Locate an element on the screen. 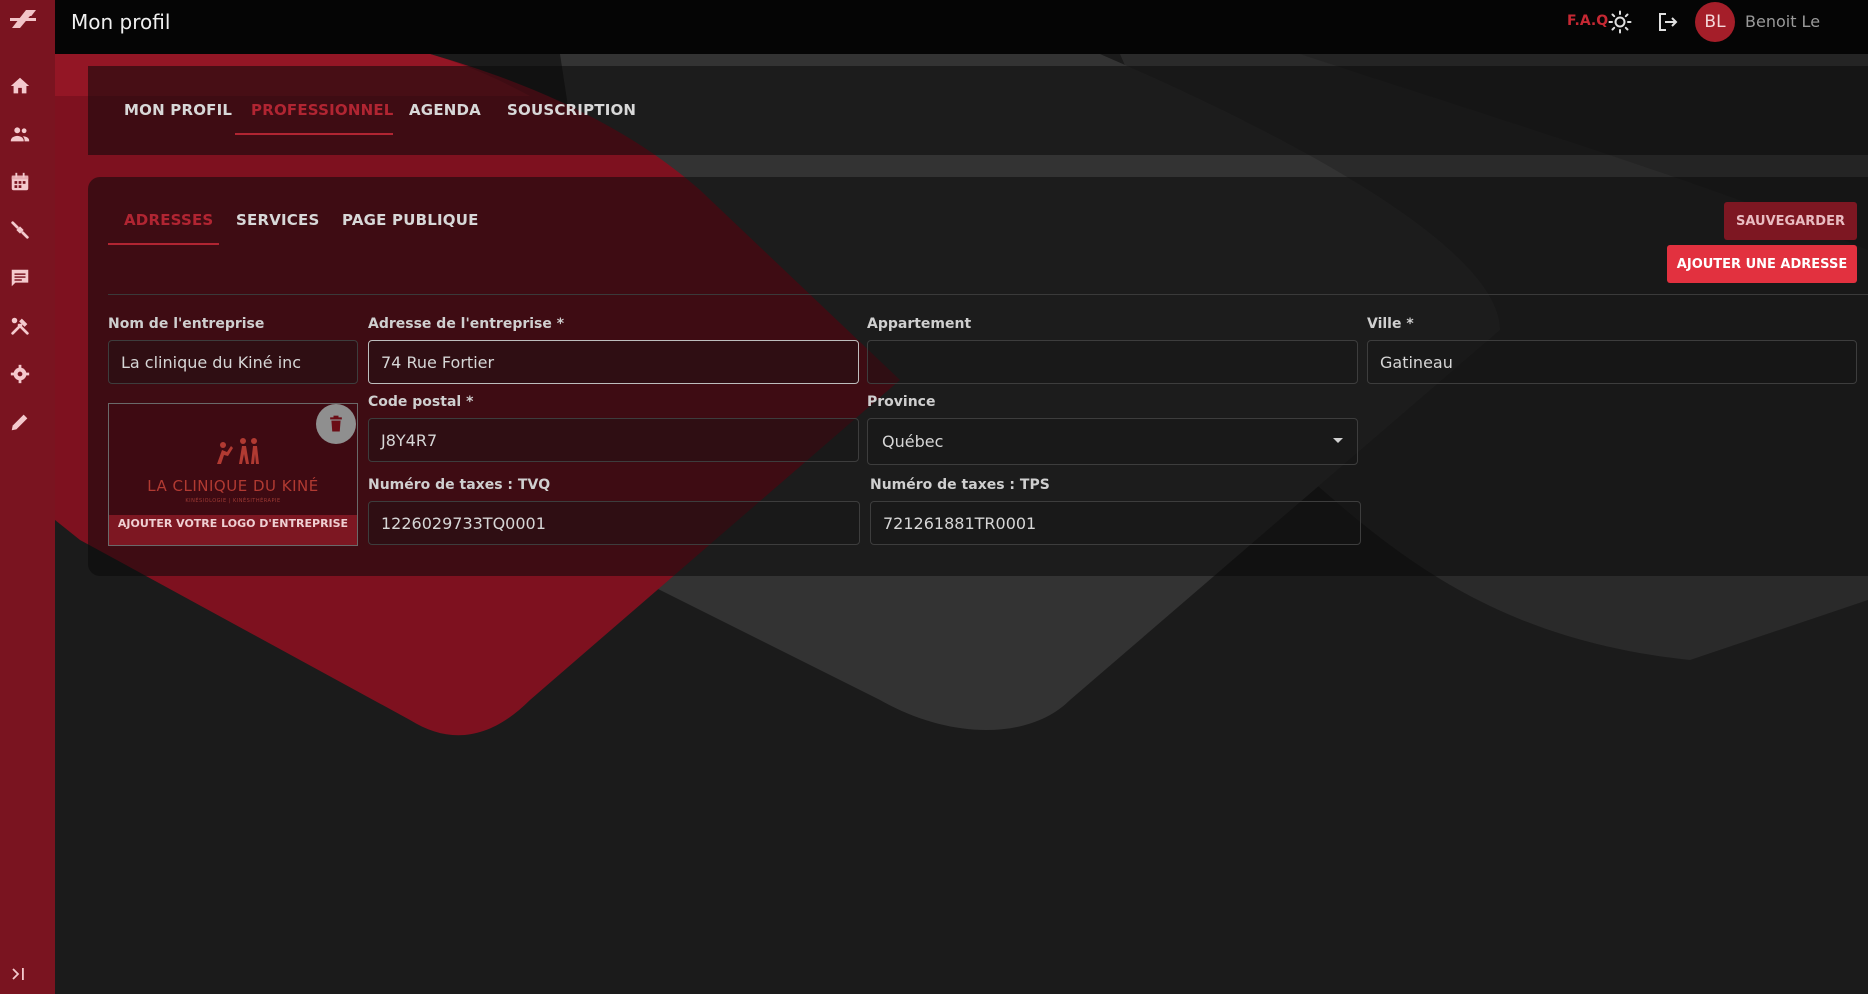 The height and width of the screenshot is (994, 1868). apartment-field is located at coordinates (1112, 362).